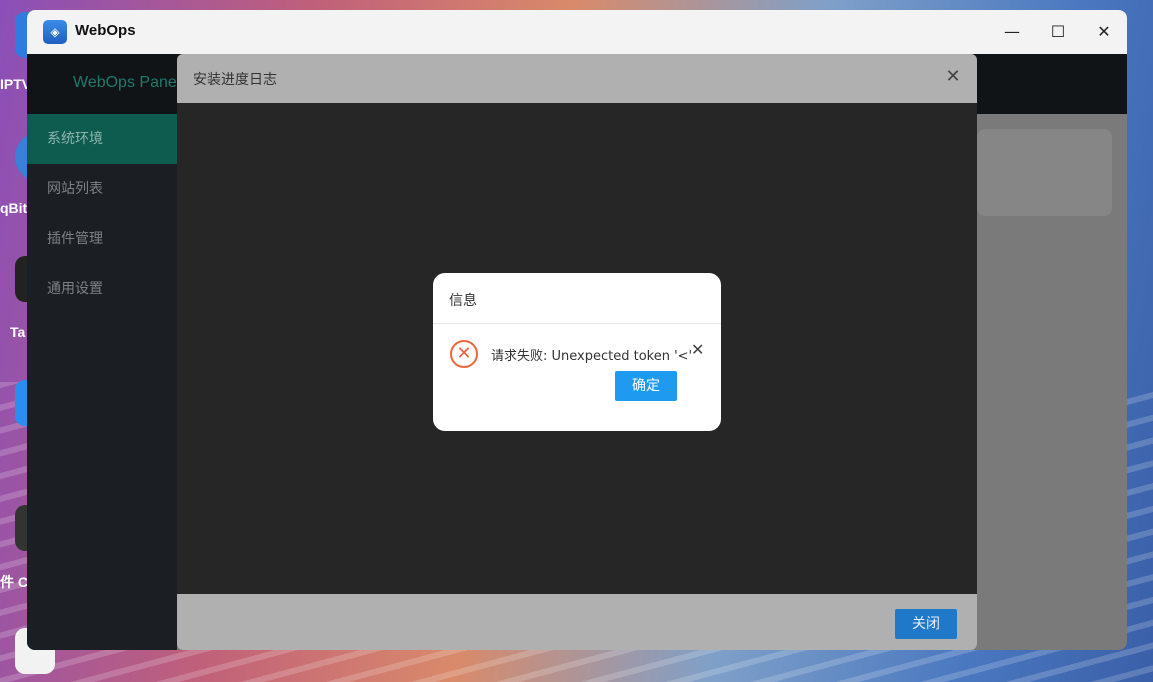 This screenshot has width=1153, height=682. What do you see at coordinates (55, 32) in the screenshot?
I see `app-logo-icon: ◈` at bounding box center [55, 32].